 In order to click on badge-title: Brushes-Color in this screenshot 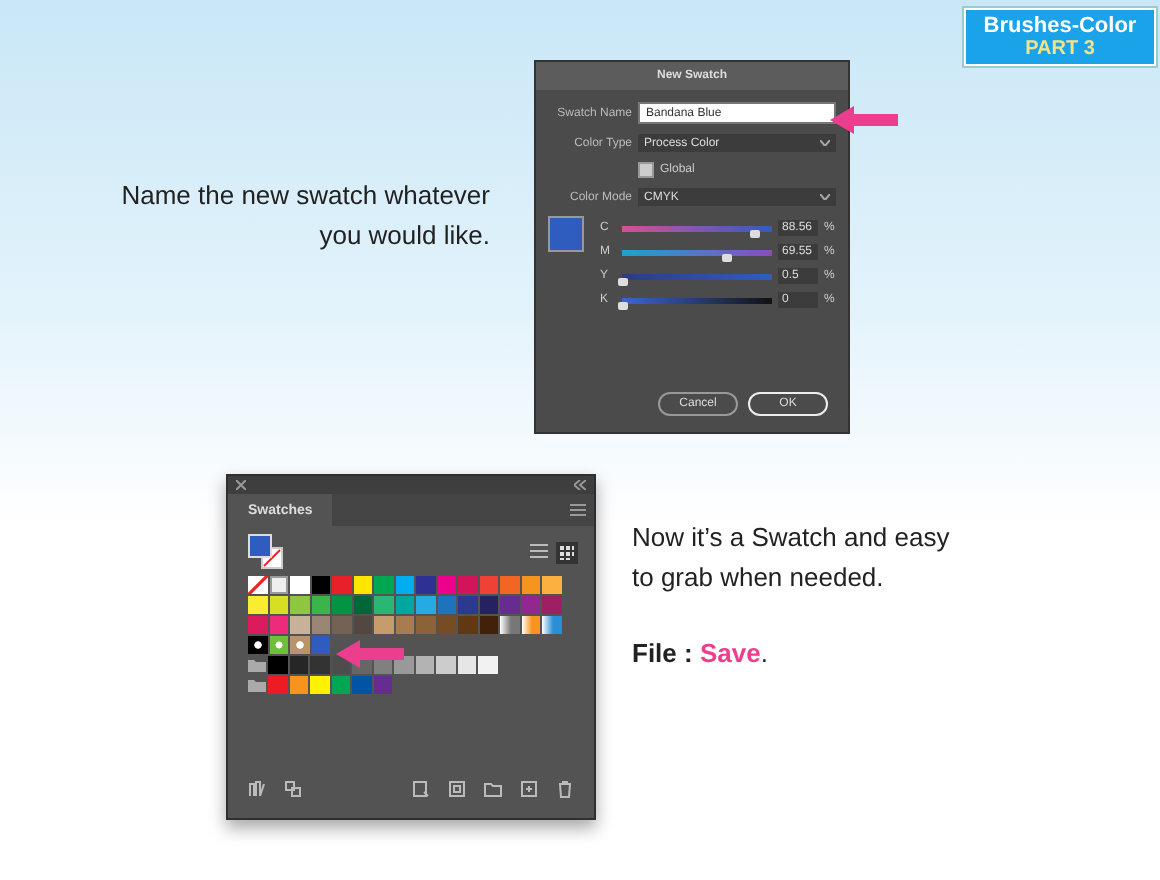, I will do `click(1060, 26)`.